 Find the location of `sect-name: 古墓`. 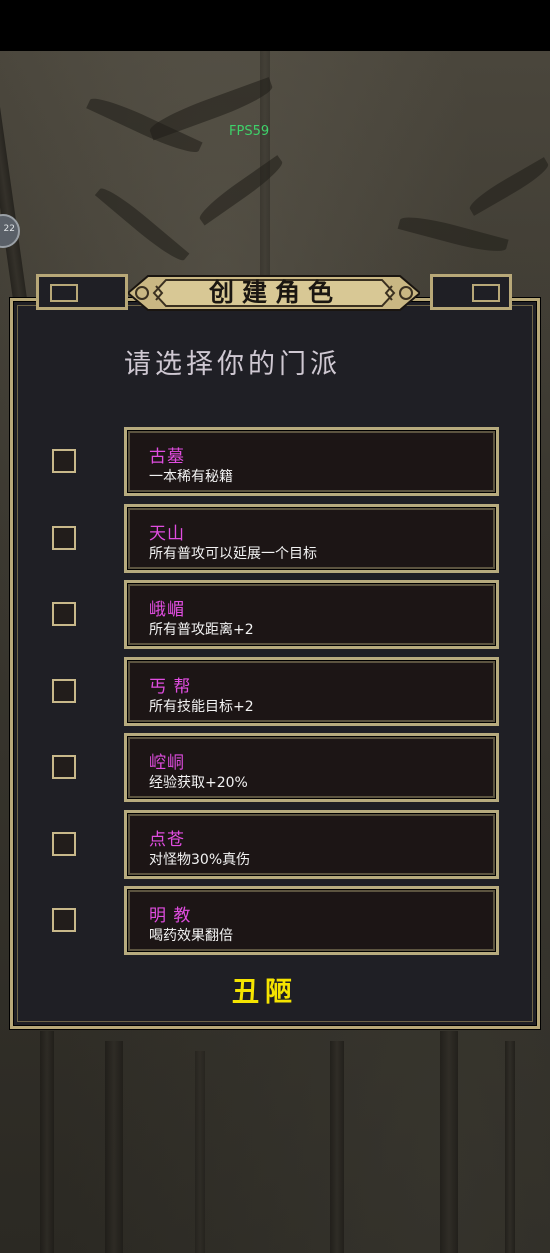

sect-name: 古墓 is located at coordinates (167, 457).